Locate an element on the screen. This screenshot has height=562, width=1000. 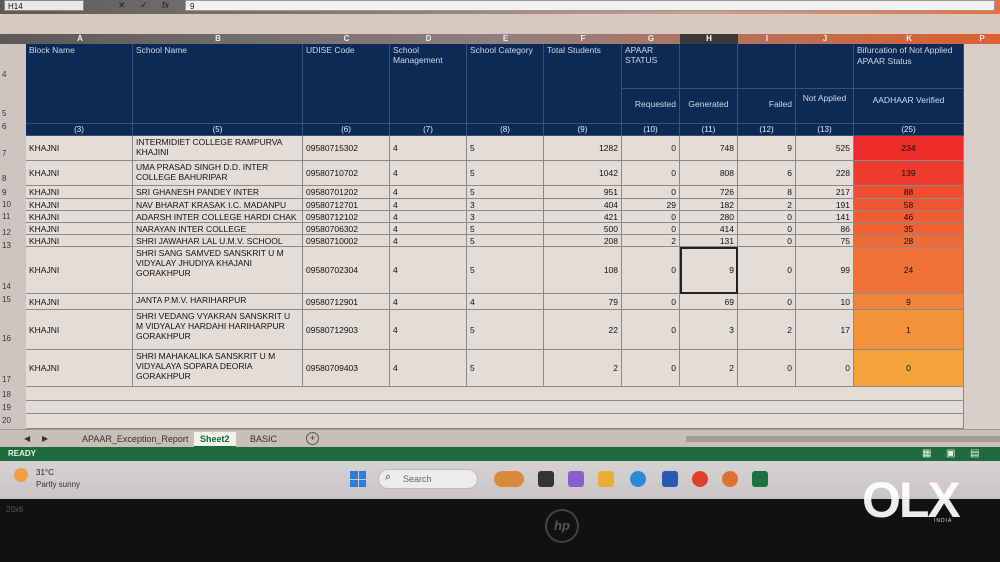
row-number: 18 is located at coordinates (12, 394).